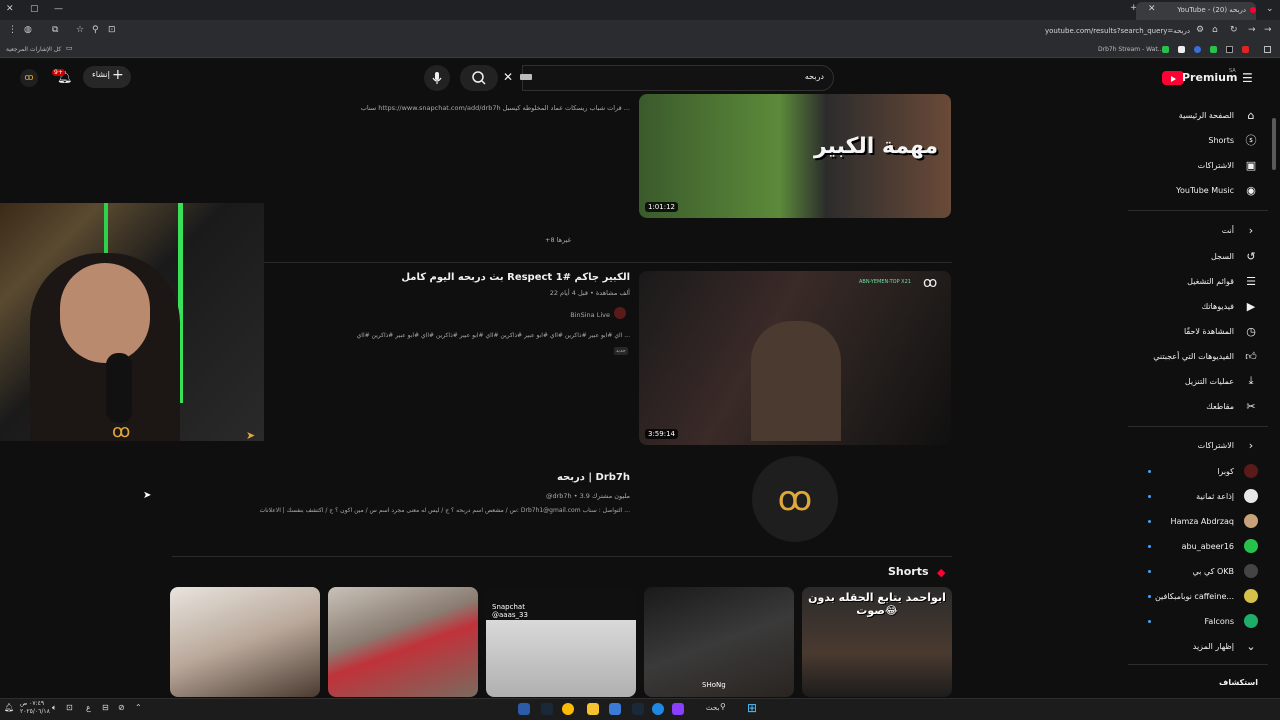 The height and width of the screenshot is (720, 1280). What do you see at coordinates (524, 709) in the screenshot?
I see `task-view-icon` at bounding box center [524, 709].